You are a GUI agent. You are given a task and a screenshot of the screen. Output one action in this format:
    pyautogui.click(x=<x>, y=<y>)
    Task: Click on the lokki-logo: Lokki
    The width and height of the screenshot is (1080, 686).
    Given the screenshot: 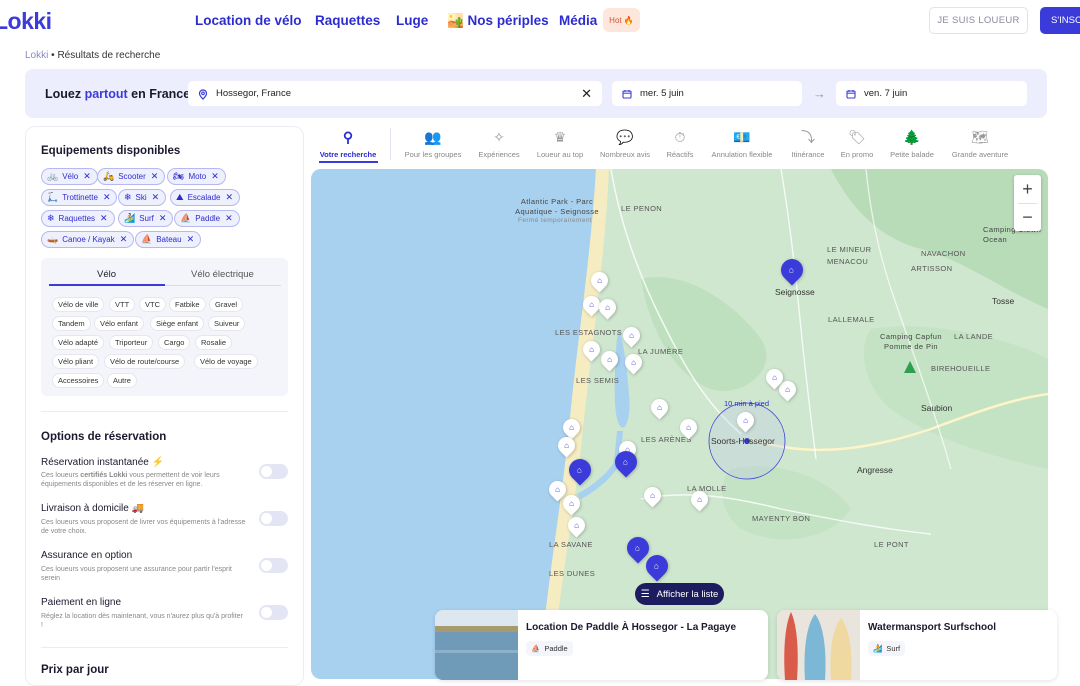 What is the action you would take?
    pyautogui.click(x=26, y=21)
    